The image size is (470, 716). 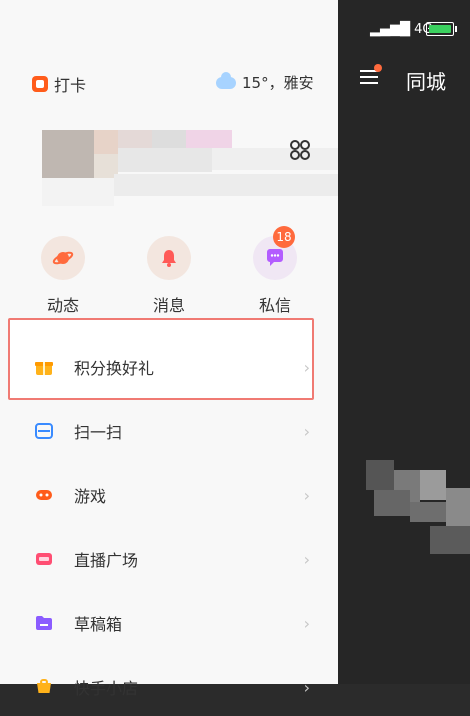 What do you see at coordinates (169, 495) in the screenshot?
I see `menu-item-games: 游戏 ›` at bounding box center [169, 495].